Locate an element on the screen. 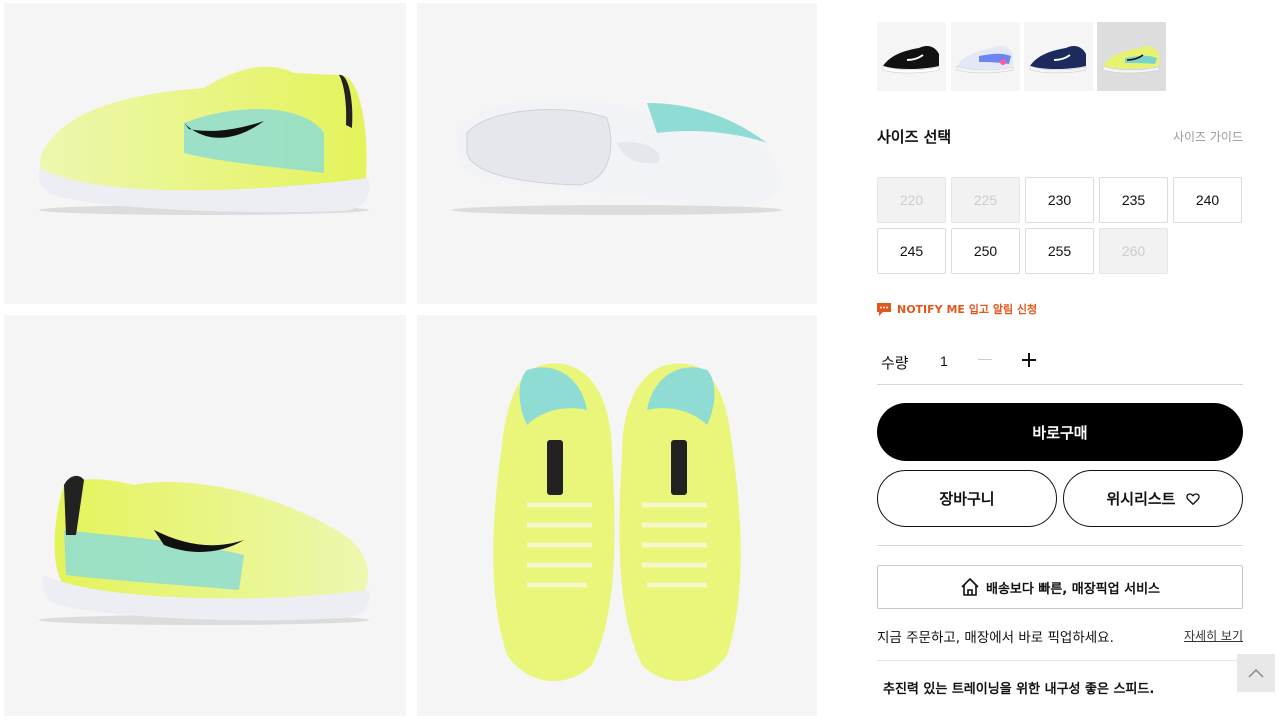 The height and width of the screenshot is (724, 1280). color-swatch-white-blue is located at coordinates (985, 56).